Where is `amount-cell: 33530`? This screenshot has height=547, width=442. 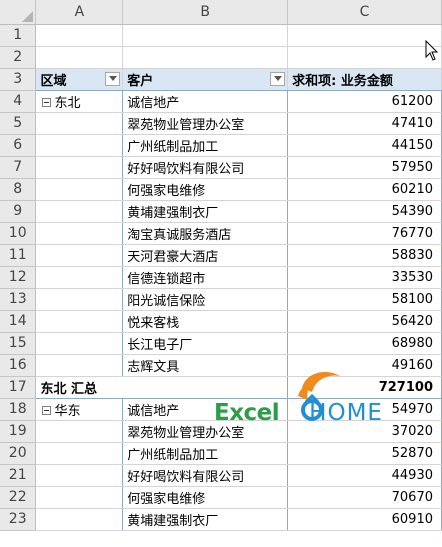
amount-cell: 33530 is located at coordinates (364, 277).